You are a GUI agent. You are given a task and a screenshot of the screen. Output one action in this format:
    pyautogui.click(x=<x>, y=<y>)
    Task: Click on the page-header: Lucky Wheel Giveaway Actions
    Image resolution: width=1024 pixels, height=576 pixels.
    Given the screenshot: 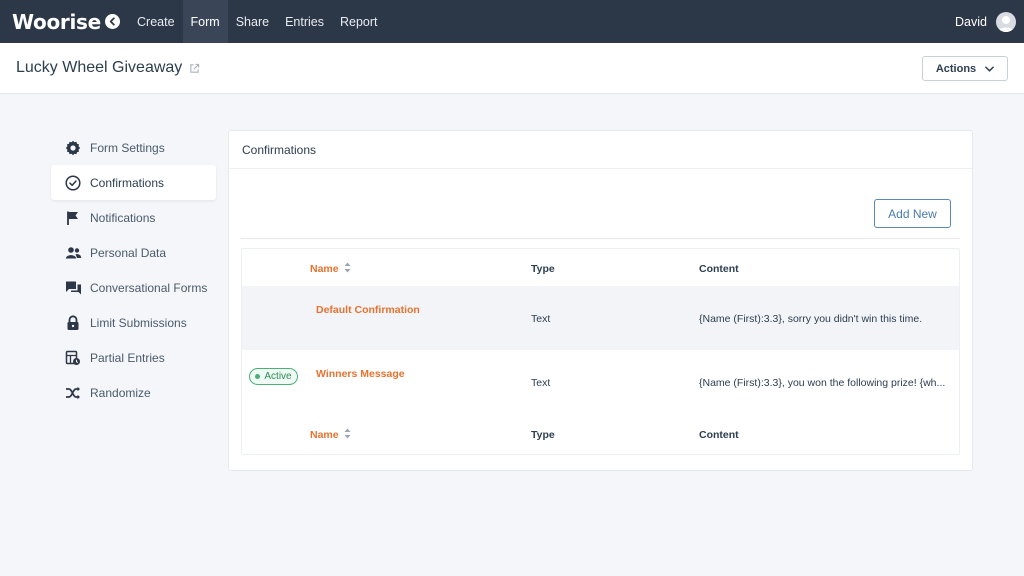 What is the action you would take?
    pyautogui.click(x=512, y=68)
    